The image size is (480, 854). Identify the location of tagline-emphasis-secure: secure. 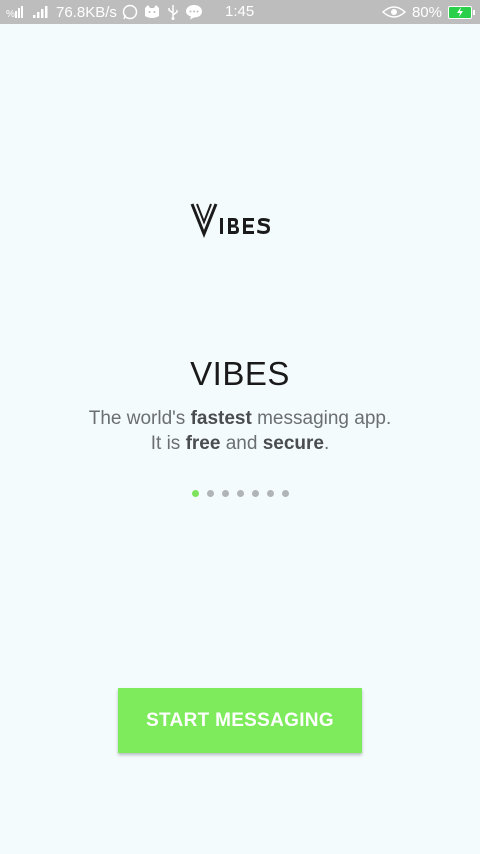
(293, 443).